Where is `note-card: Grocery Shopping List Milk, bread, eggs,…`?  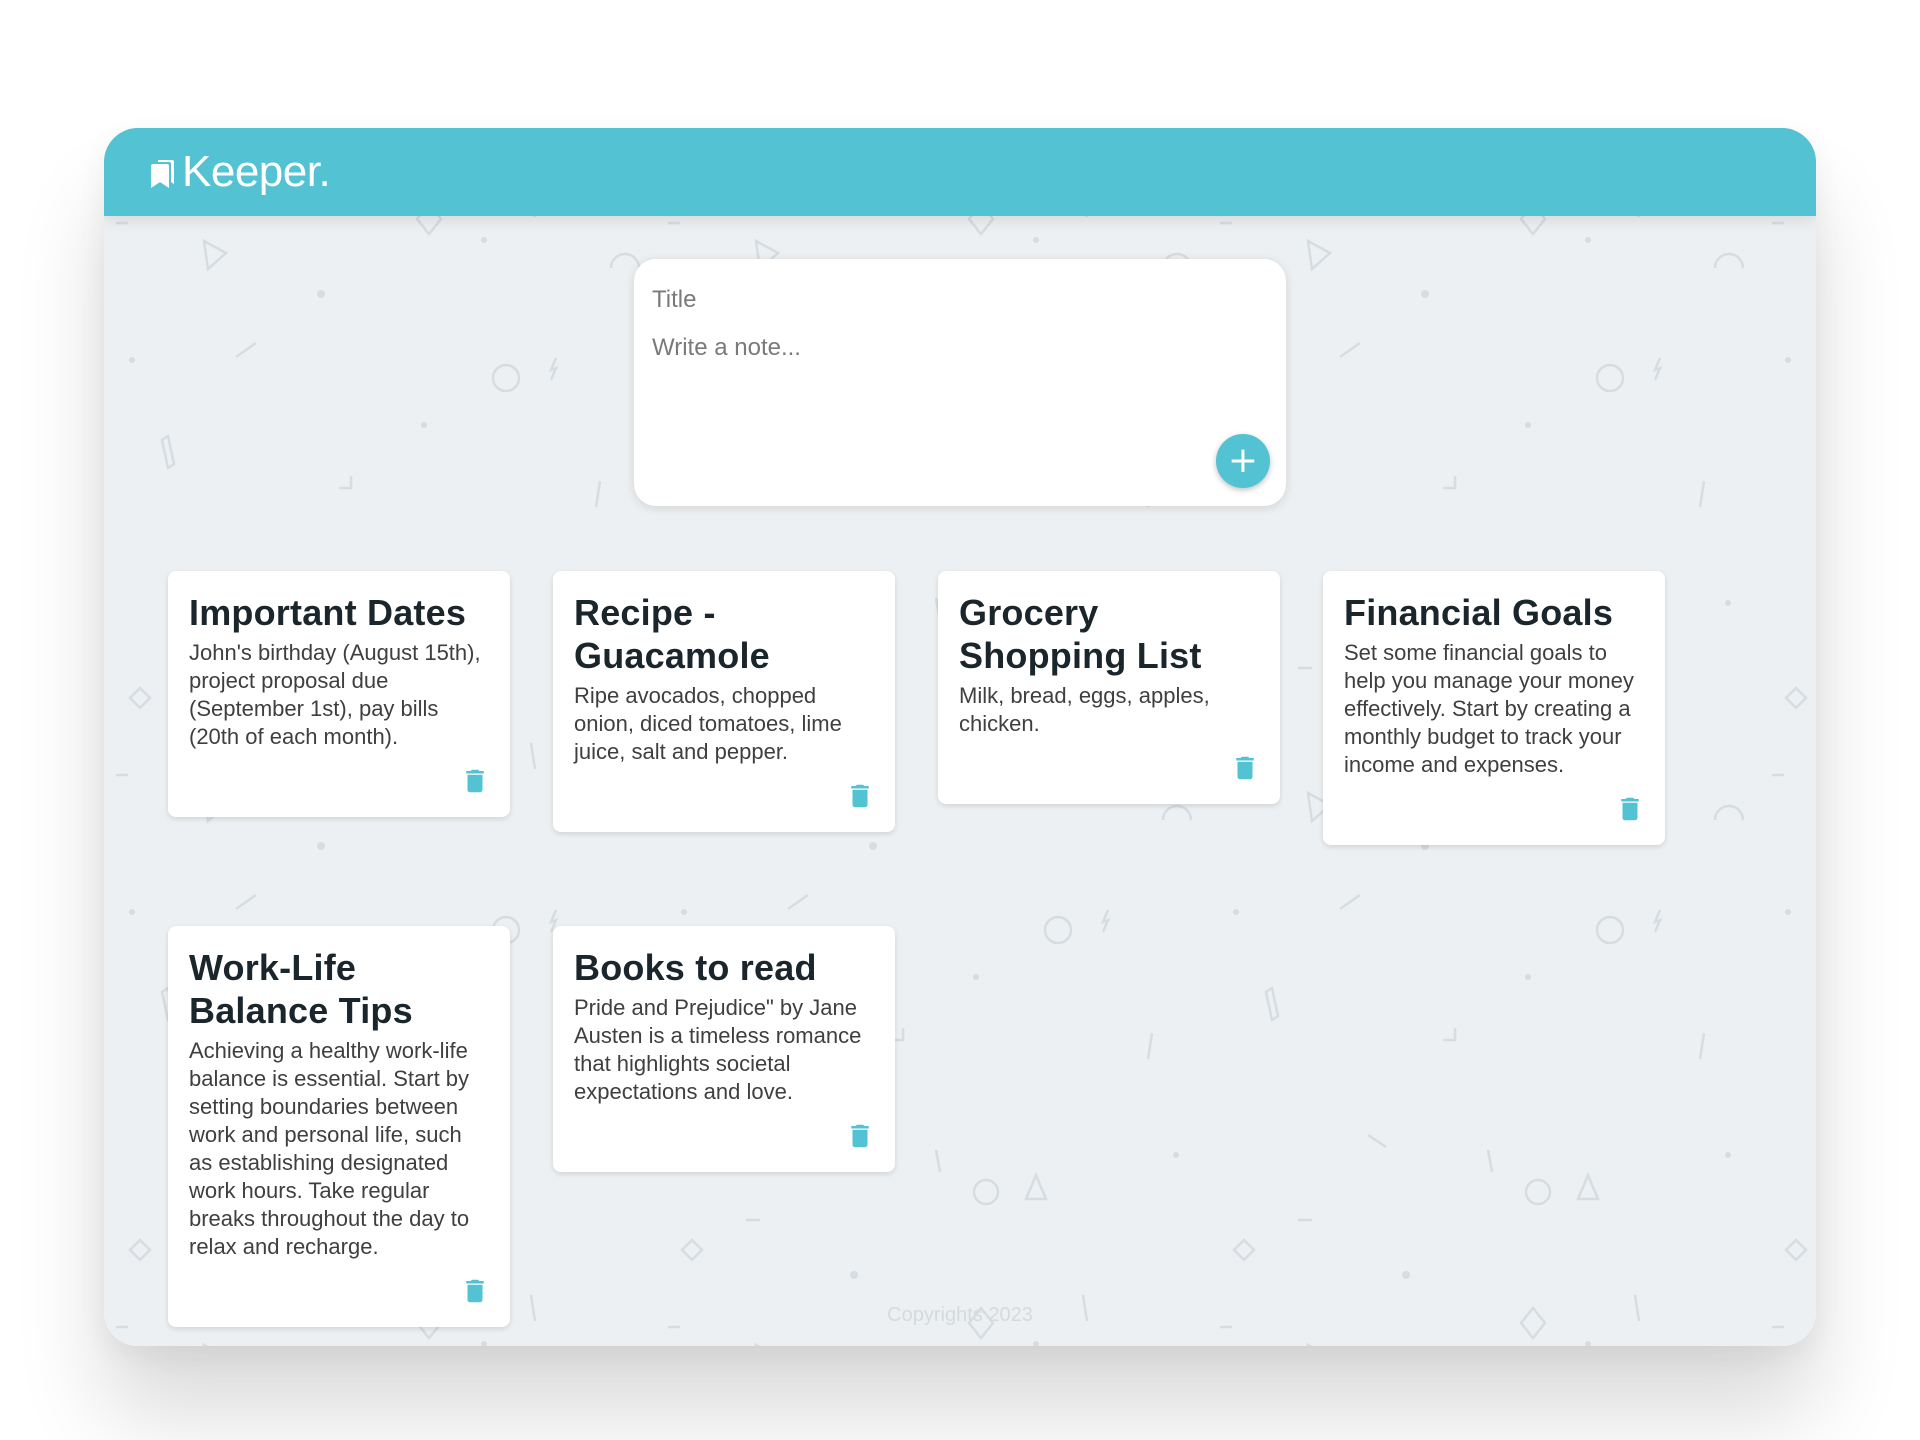 note-card: Grocery Shopping List Milk, bread, eggs,… is located at coordinates (1109, 687).